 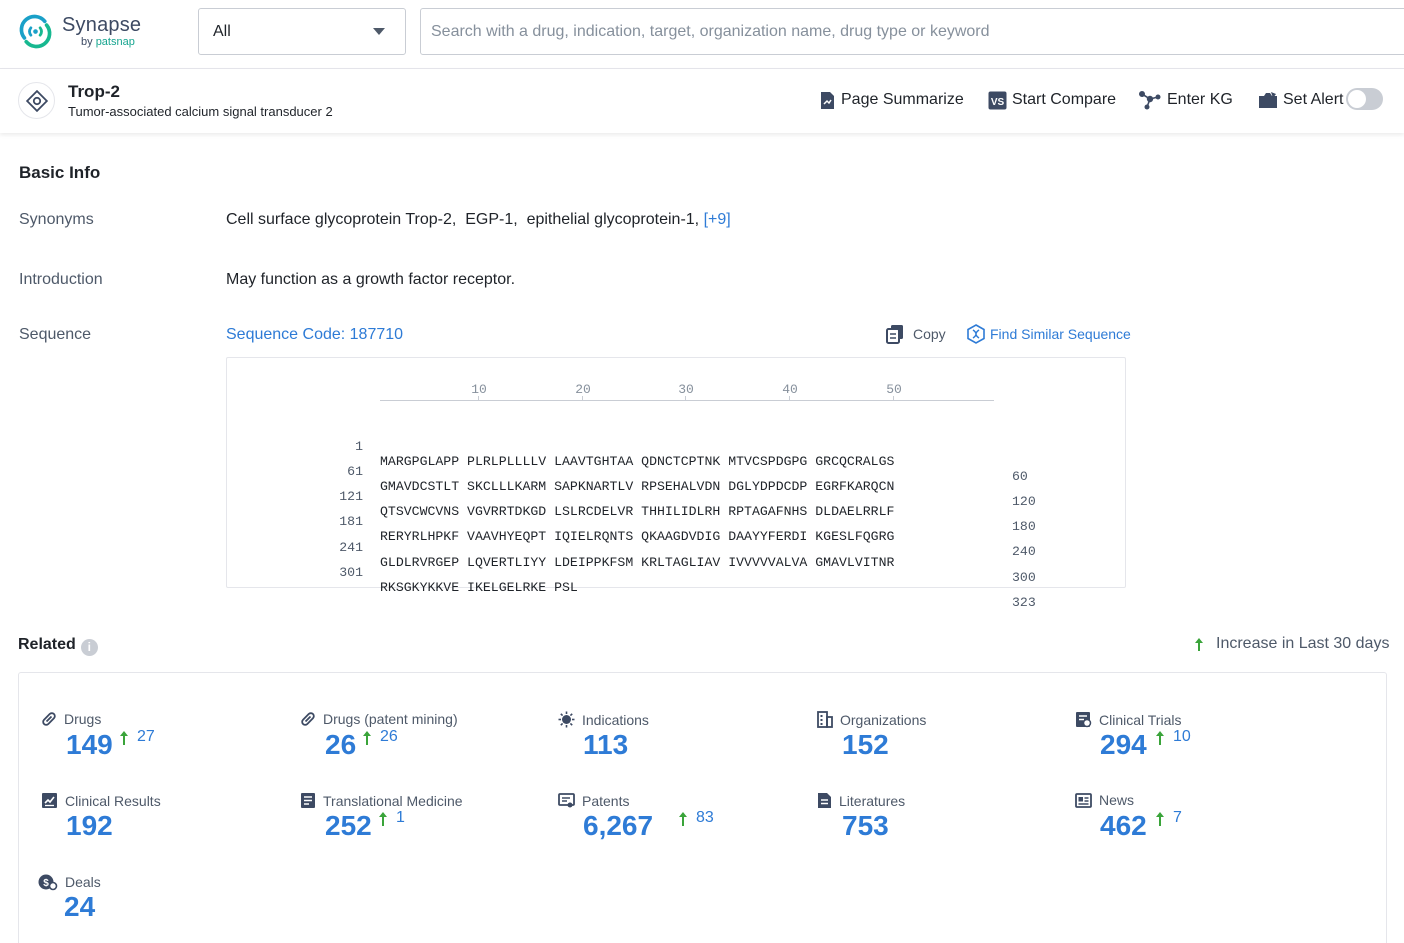 What do you see at coordinates (391, 818) in the screenshot?
I see `stat-increase: 1` at bounding box center [391, 818].